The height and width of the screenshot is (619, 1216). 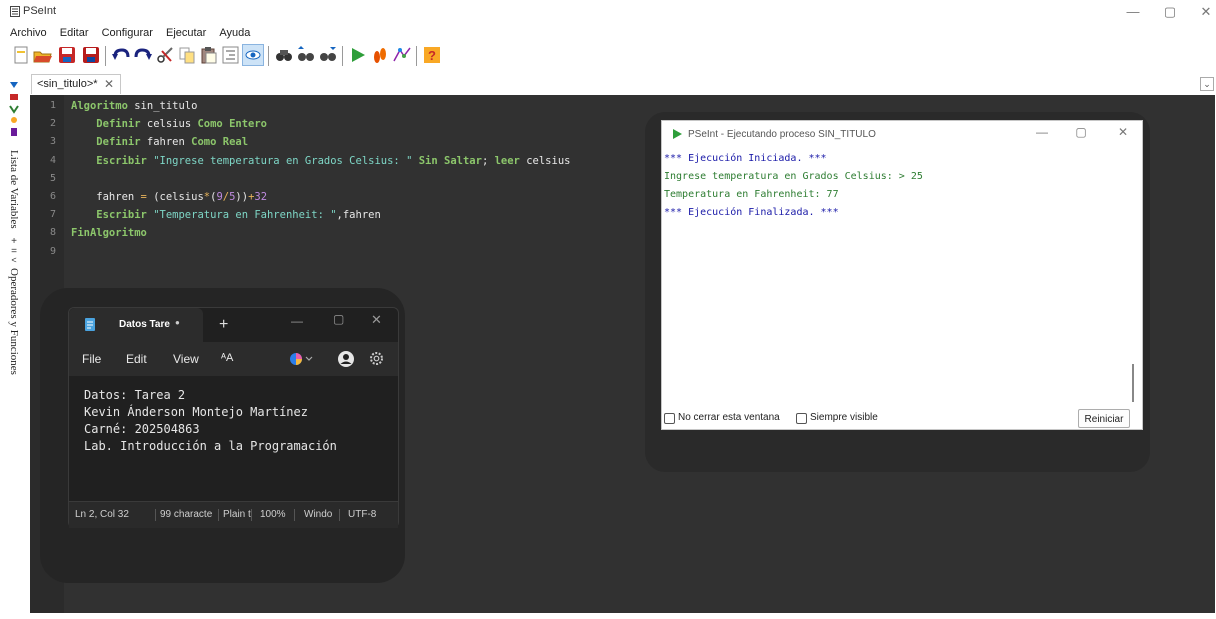 What do you see at coordinates (67, 55) in the screenshot?
I see `save-icon` at bounding box center [67, 55].